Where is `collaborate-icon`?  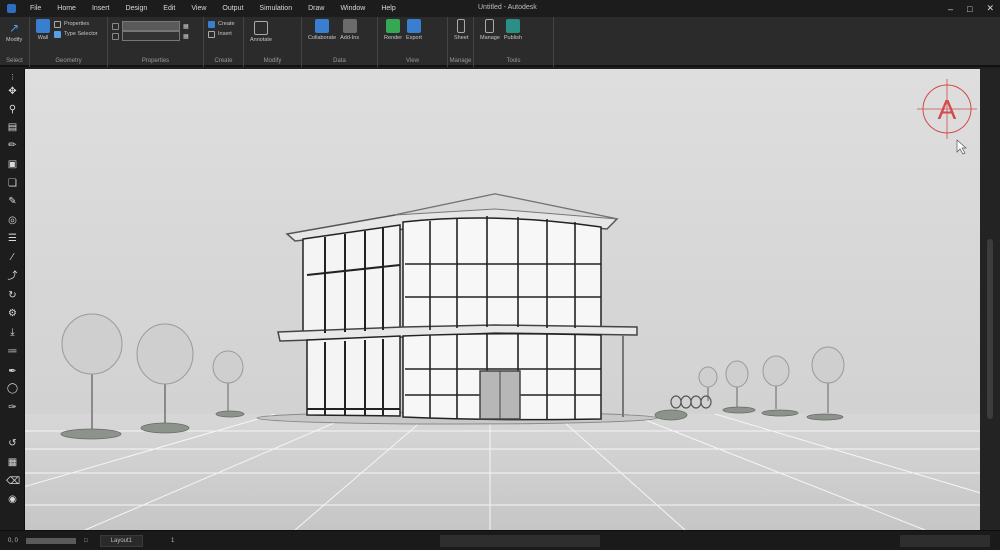
collaborate-icon is located at coordinates (322, 26).